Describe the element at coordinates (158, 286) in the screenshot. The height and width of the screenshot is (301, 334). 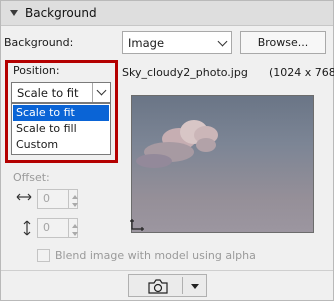
I see `camera-icon` at that location.